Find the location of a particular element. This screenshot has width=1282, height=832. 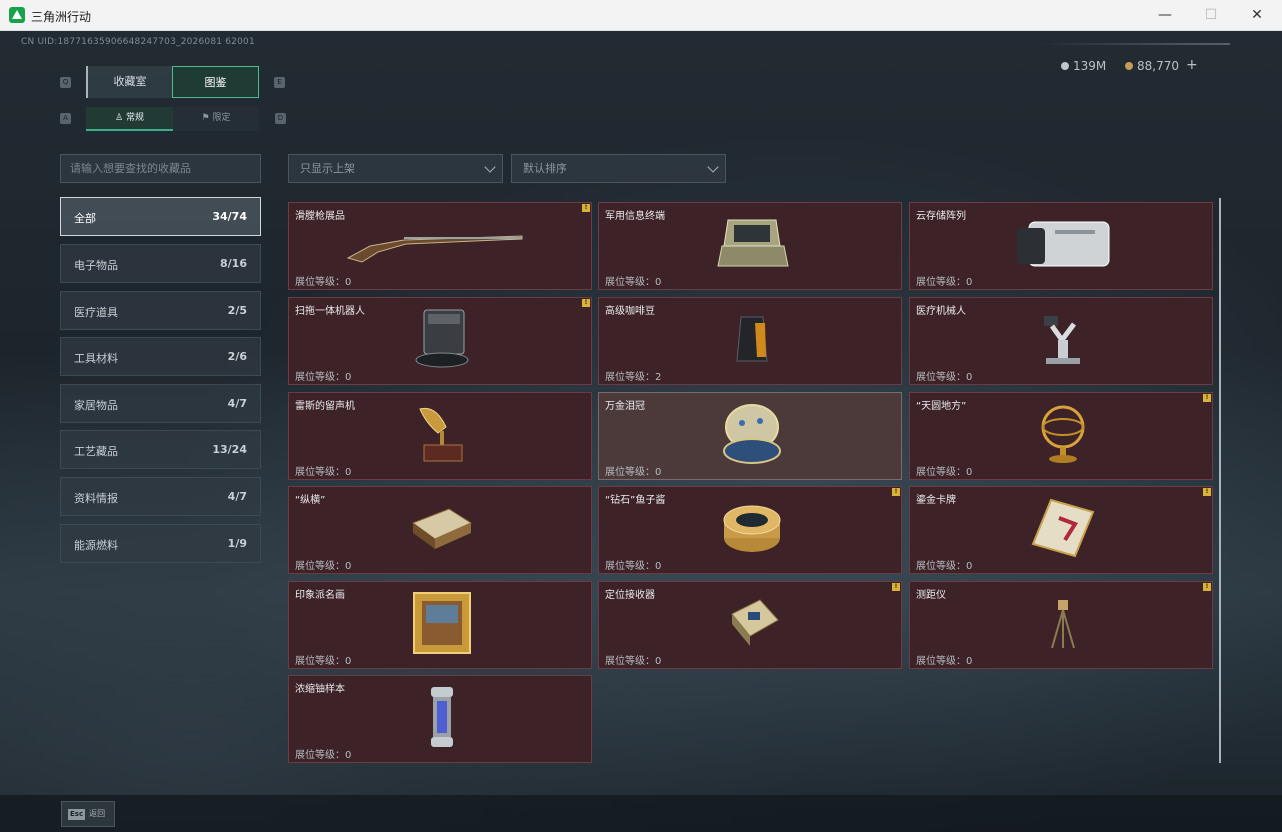

show-filter-dropdown: 只显示上架 is located at coordinates (395, 168).